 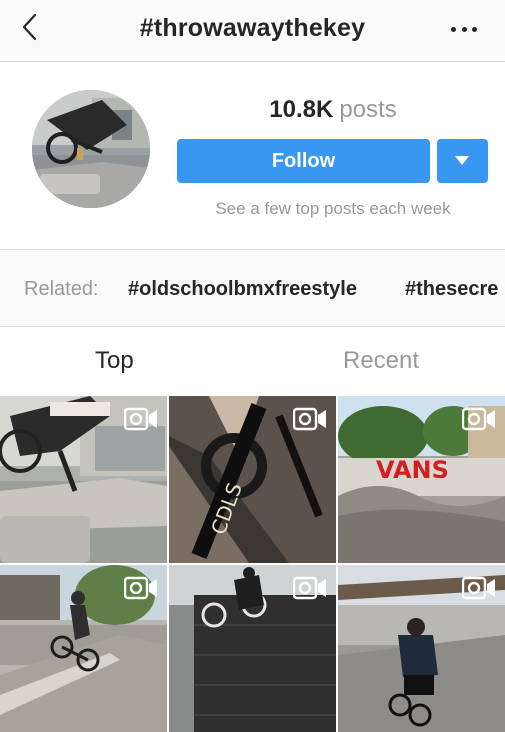 I want to click on follow-hint: See a few top posts each week, so click(x=333, y=208).